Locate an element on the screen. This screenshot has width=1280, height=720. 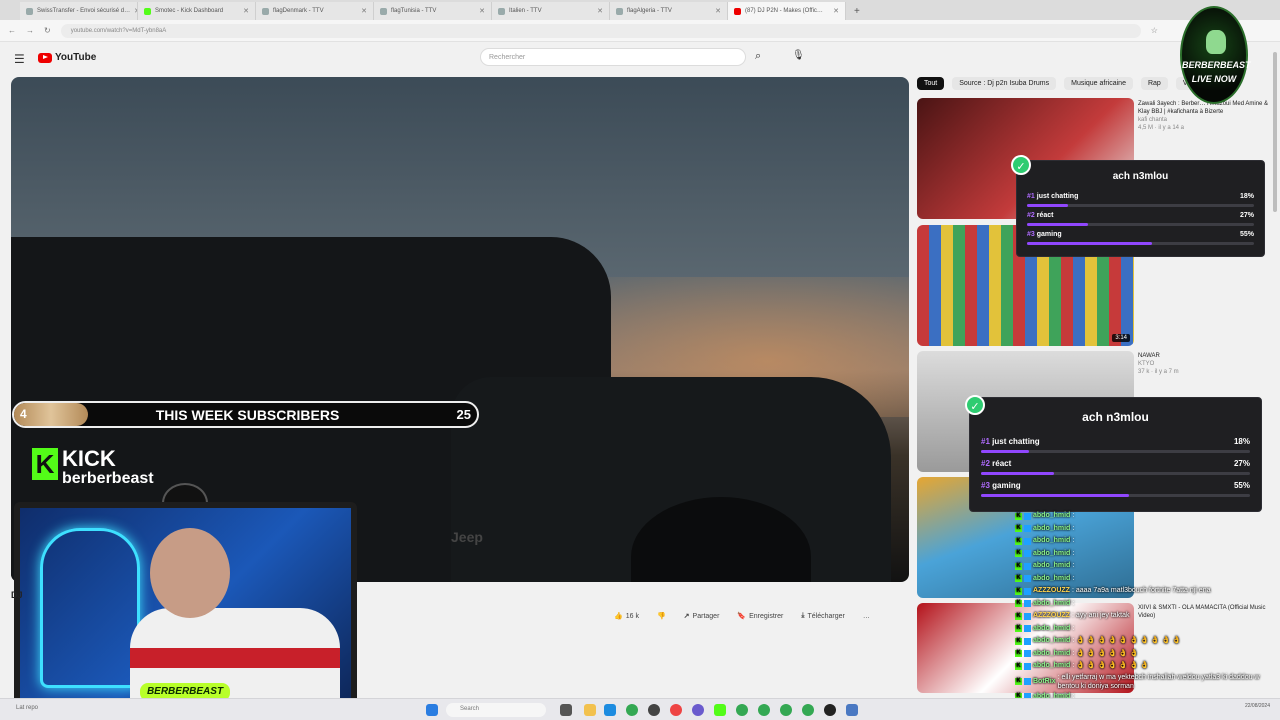
chat-username: BotRix is located at coordinates (1044, 681).